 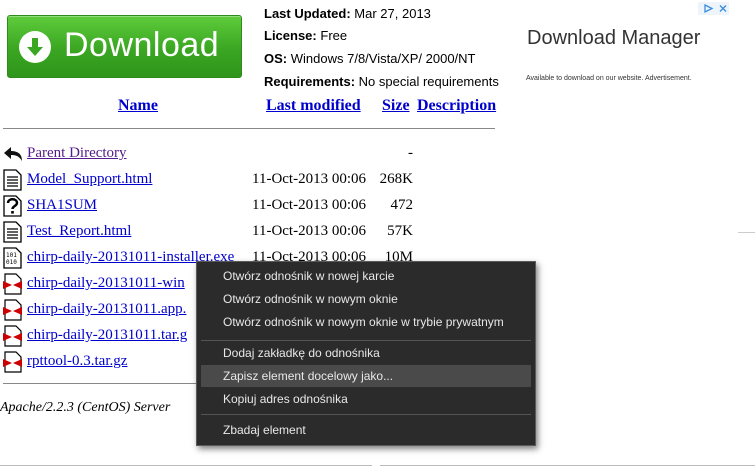 What do you see at coordinates (301, 353) in the screenshot?
I see `context-menu-item-bookmark-link: Dodaj zakładkę do odnośnika` at bounding box center [301, 353].